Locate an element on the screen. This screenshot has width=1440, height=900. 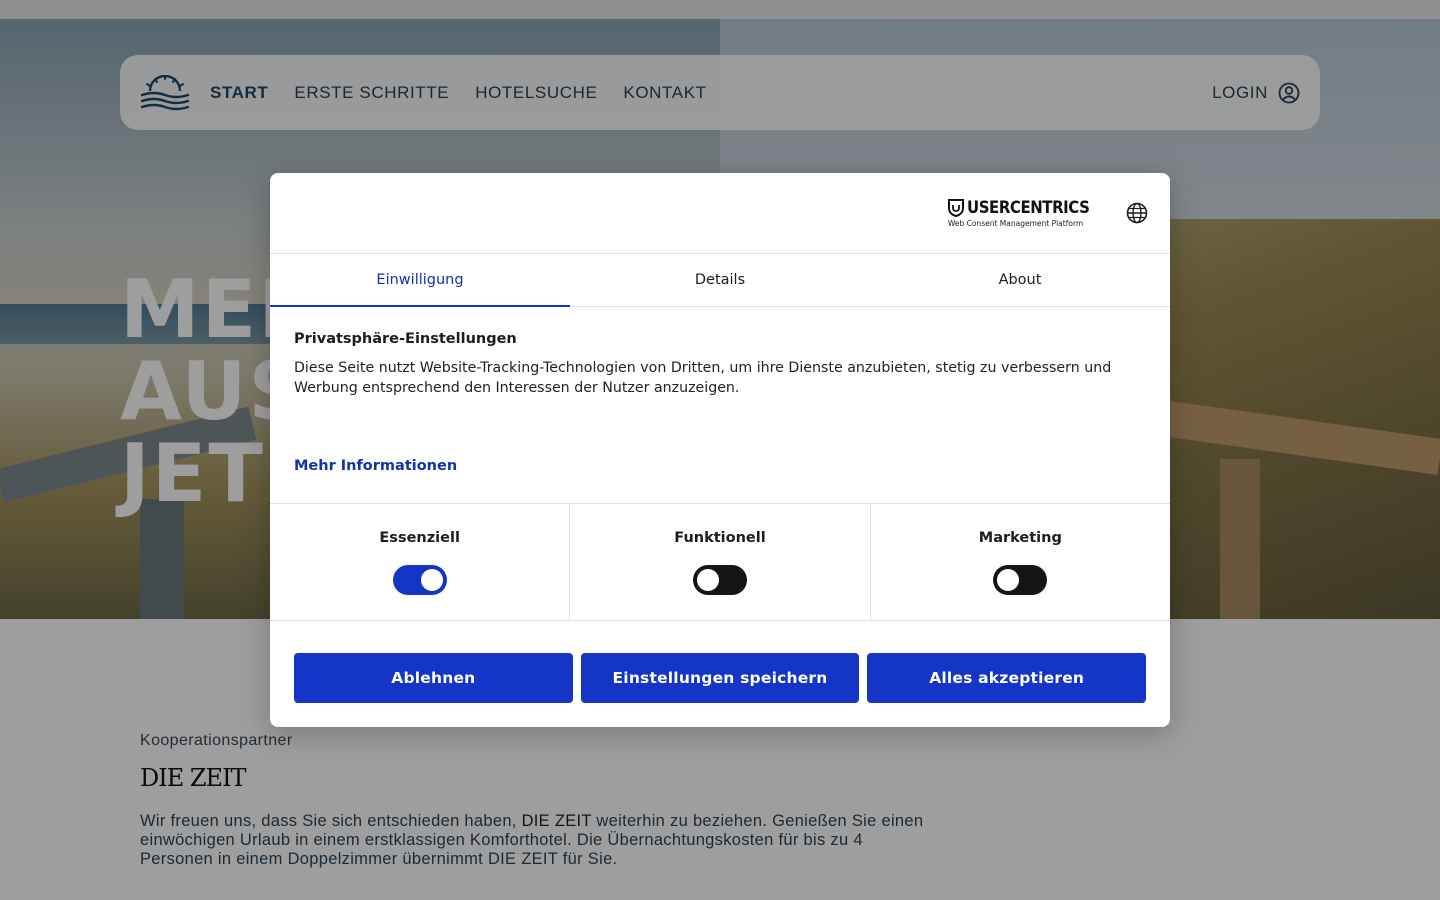
category-label: Essenziell is located at coordinates (419, 538).